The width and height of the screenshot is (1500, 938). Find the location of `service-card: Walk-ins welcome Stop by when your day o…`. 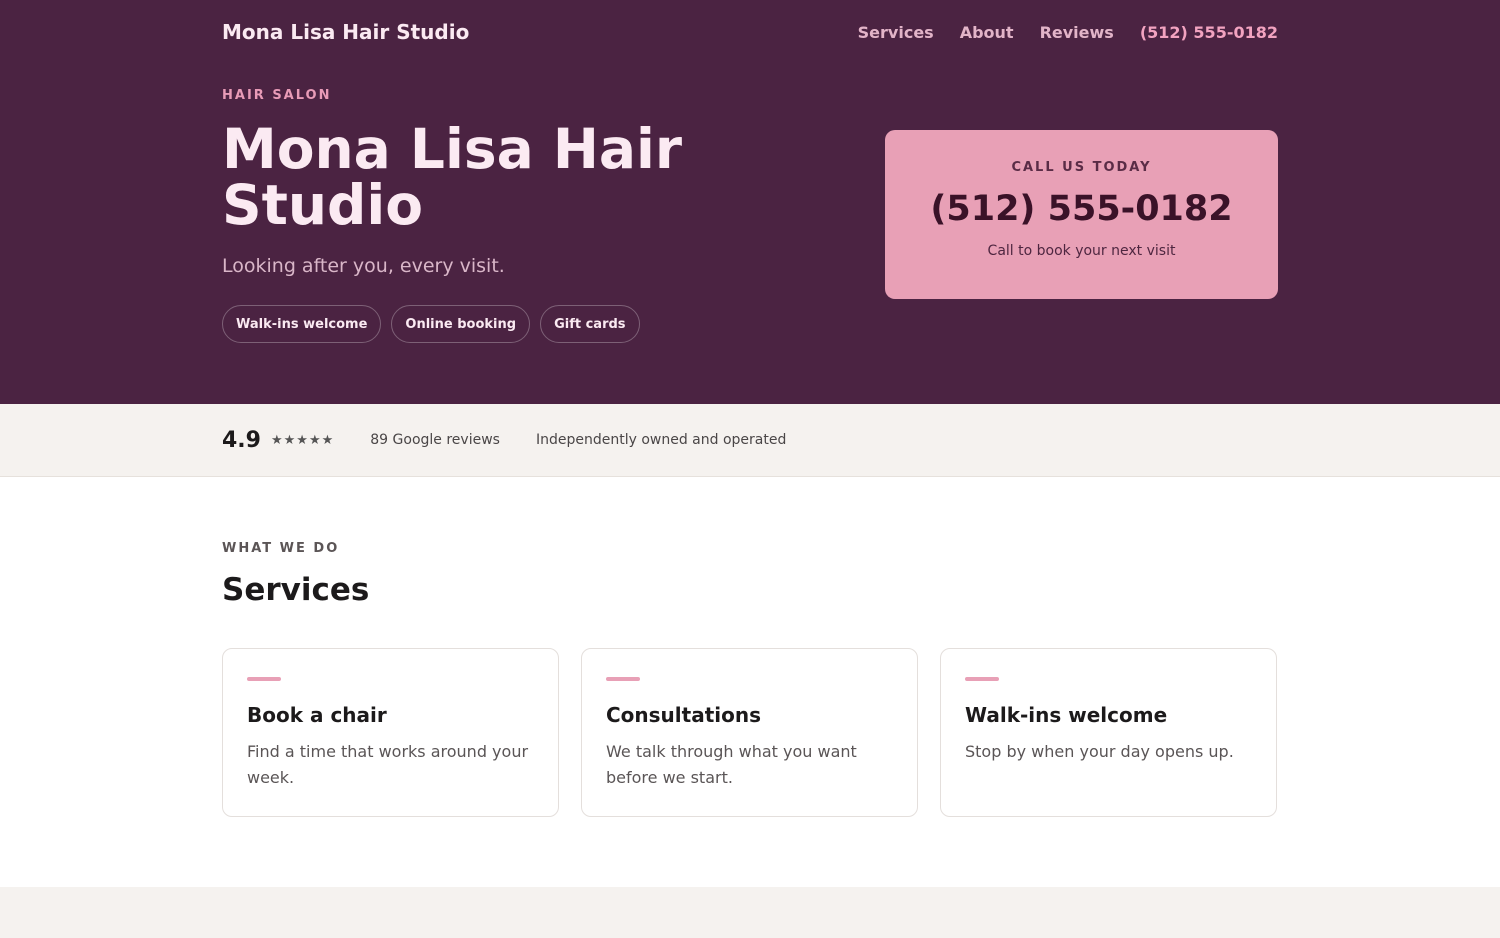

service-card: Walk-ins welcome Stop by when your day o… is located at coordinates (1108, 732).